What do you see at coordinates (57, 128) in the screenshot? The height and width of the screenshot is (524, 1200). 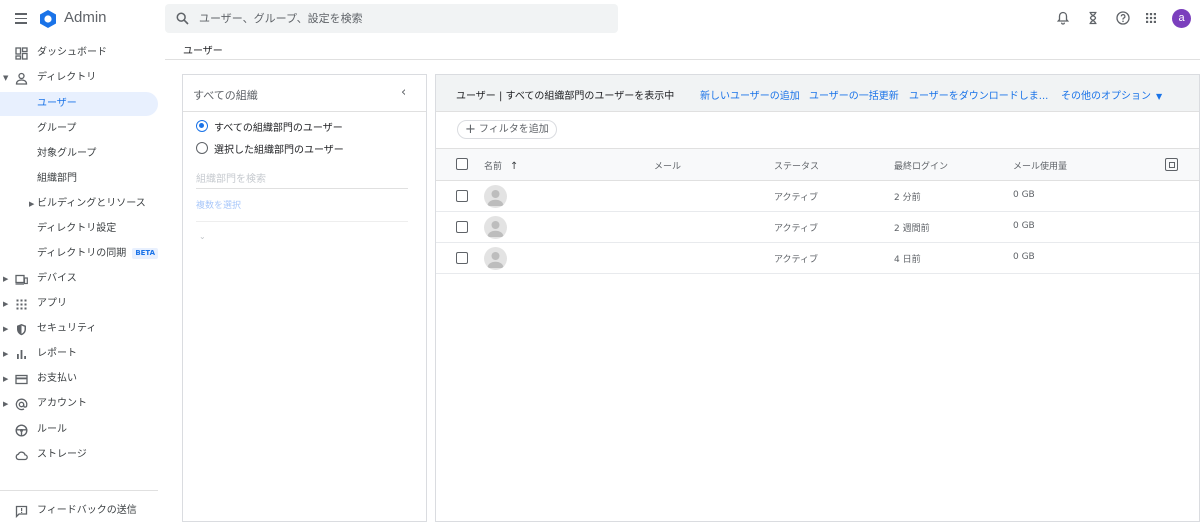 I see `sidebar-item-label: グループ` at bounding box center [57, 128].